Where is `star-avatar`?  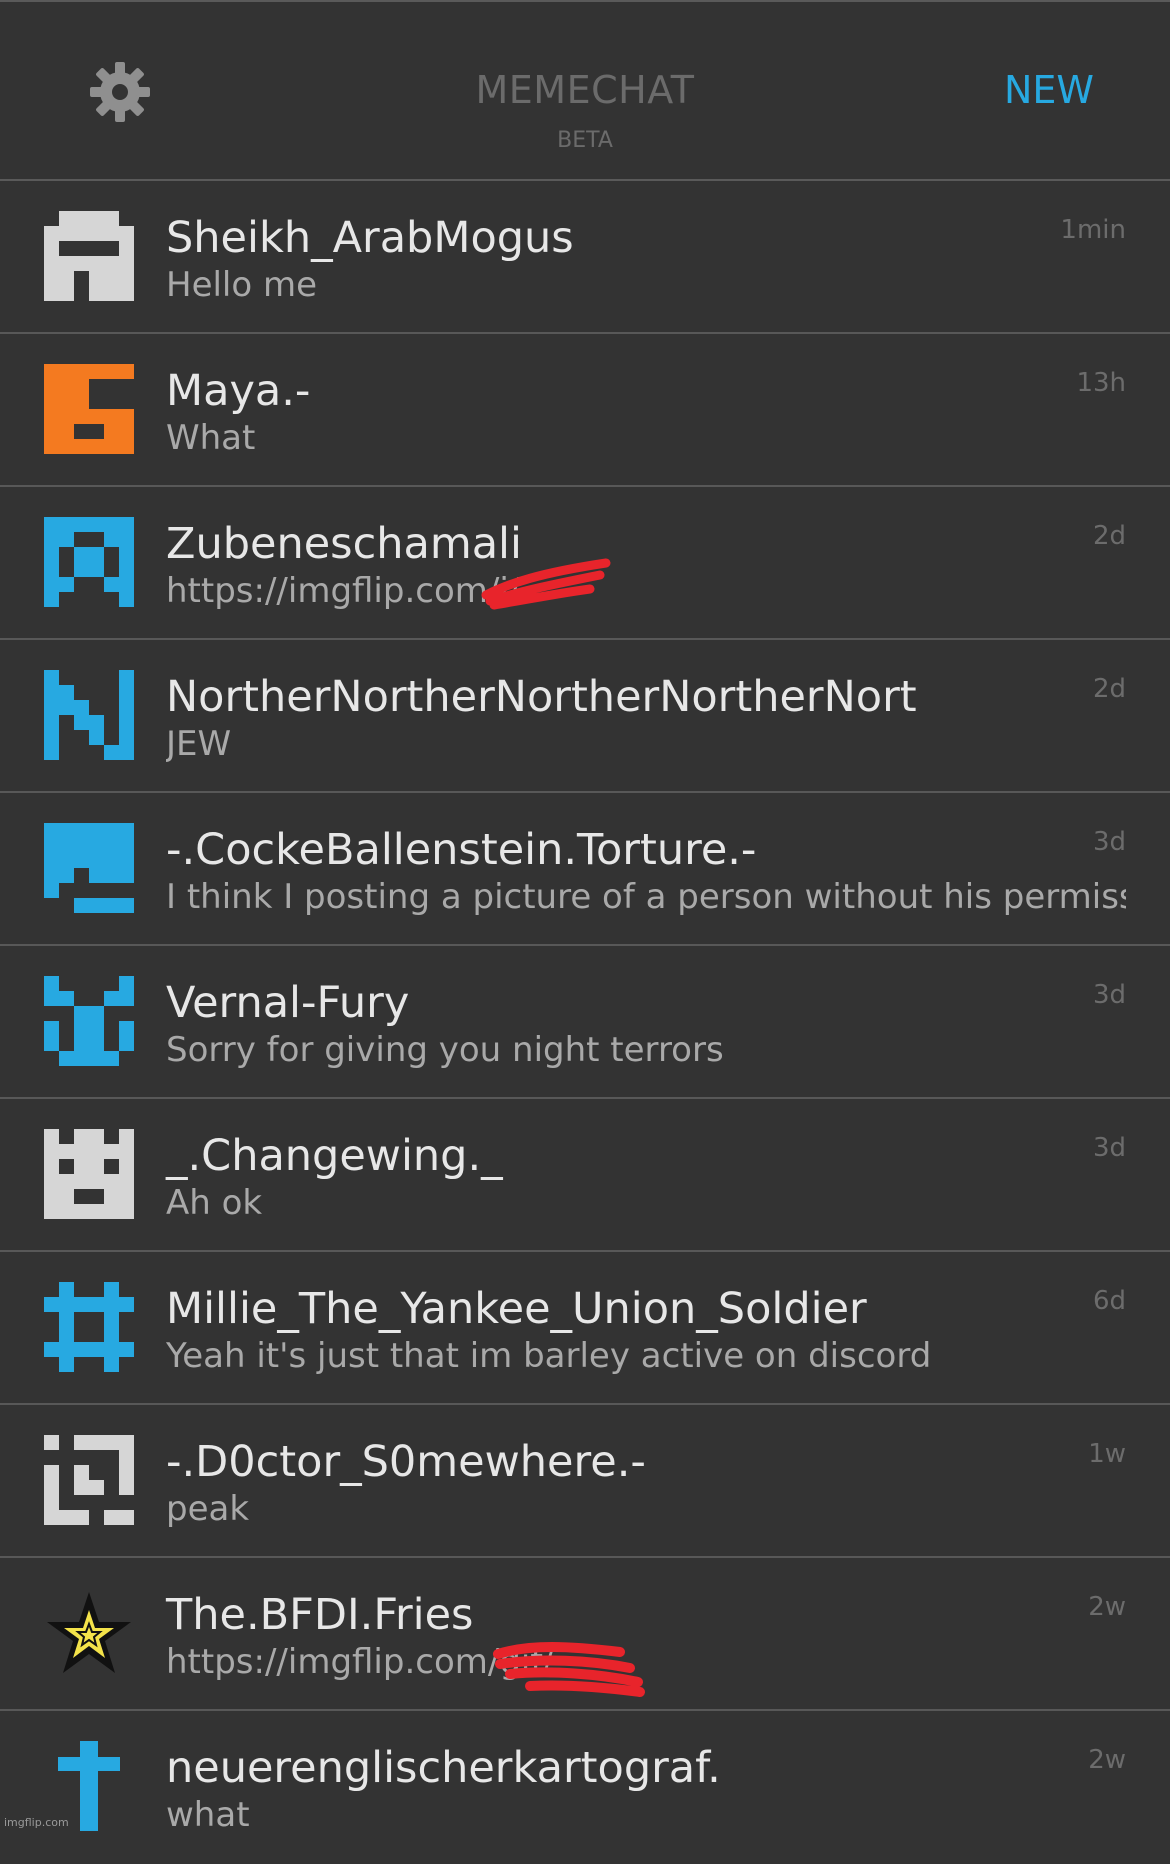 star-avatar is located at coordinates (89, 1632).